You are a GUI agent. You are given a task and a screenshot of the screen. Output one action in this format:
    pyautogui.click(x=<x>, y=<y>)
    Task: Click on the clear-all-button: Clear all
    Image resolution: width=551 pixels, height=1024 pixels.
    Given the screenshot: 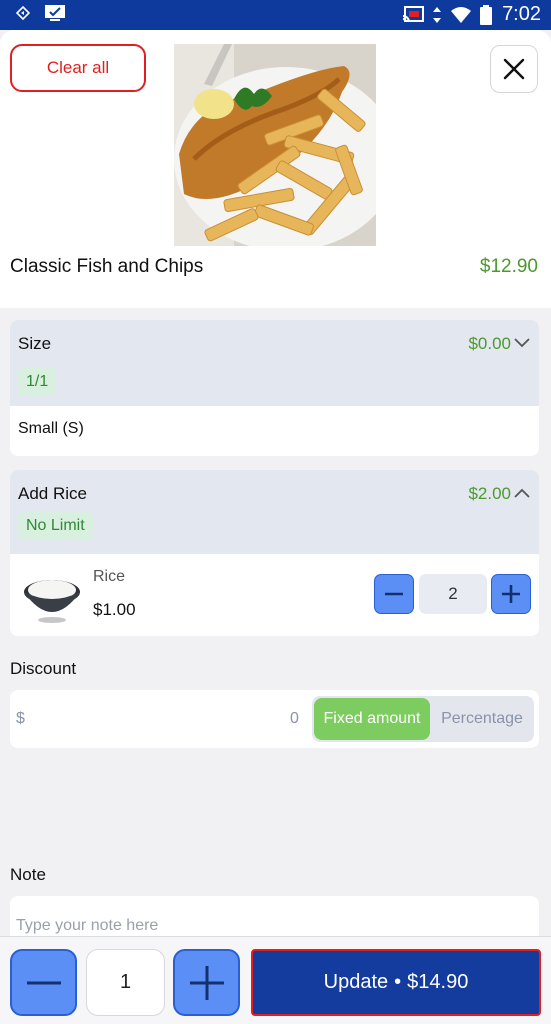 What is the action you would take?
    pyautogui.click(x=78, y=68)
    